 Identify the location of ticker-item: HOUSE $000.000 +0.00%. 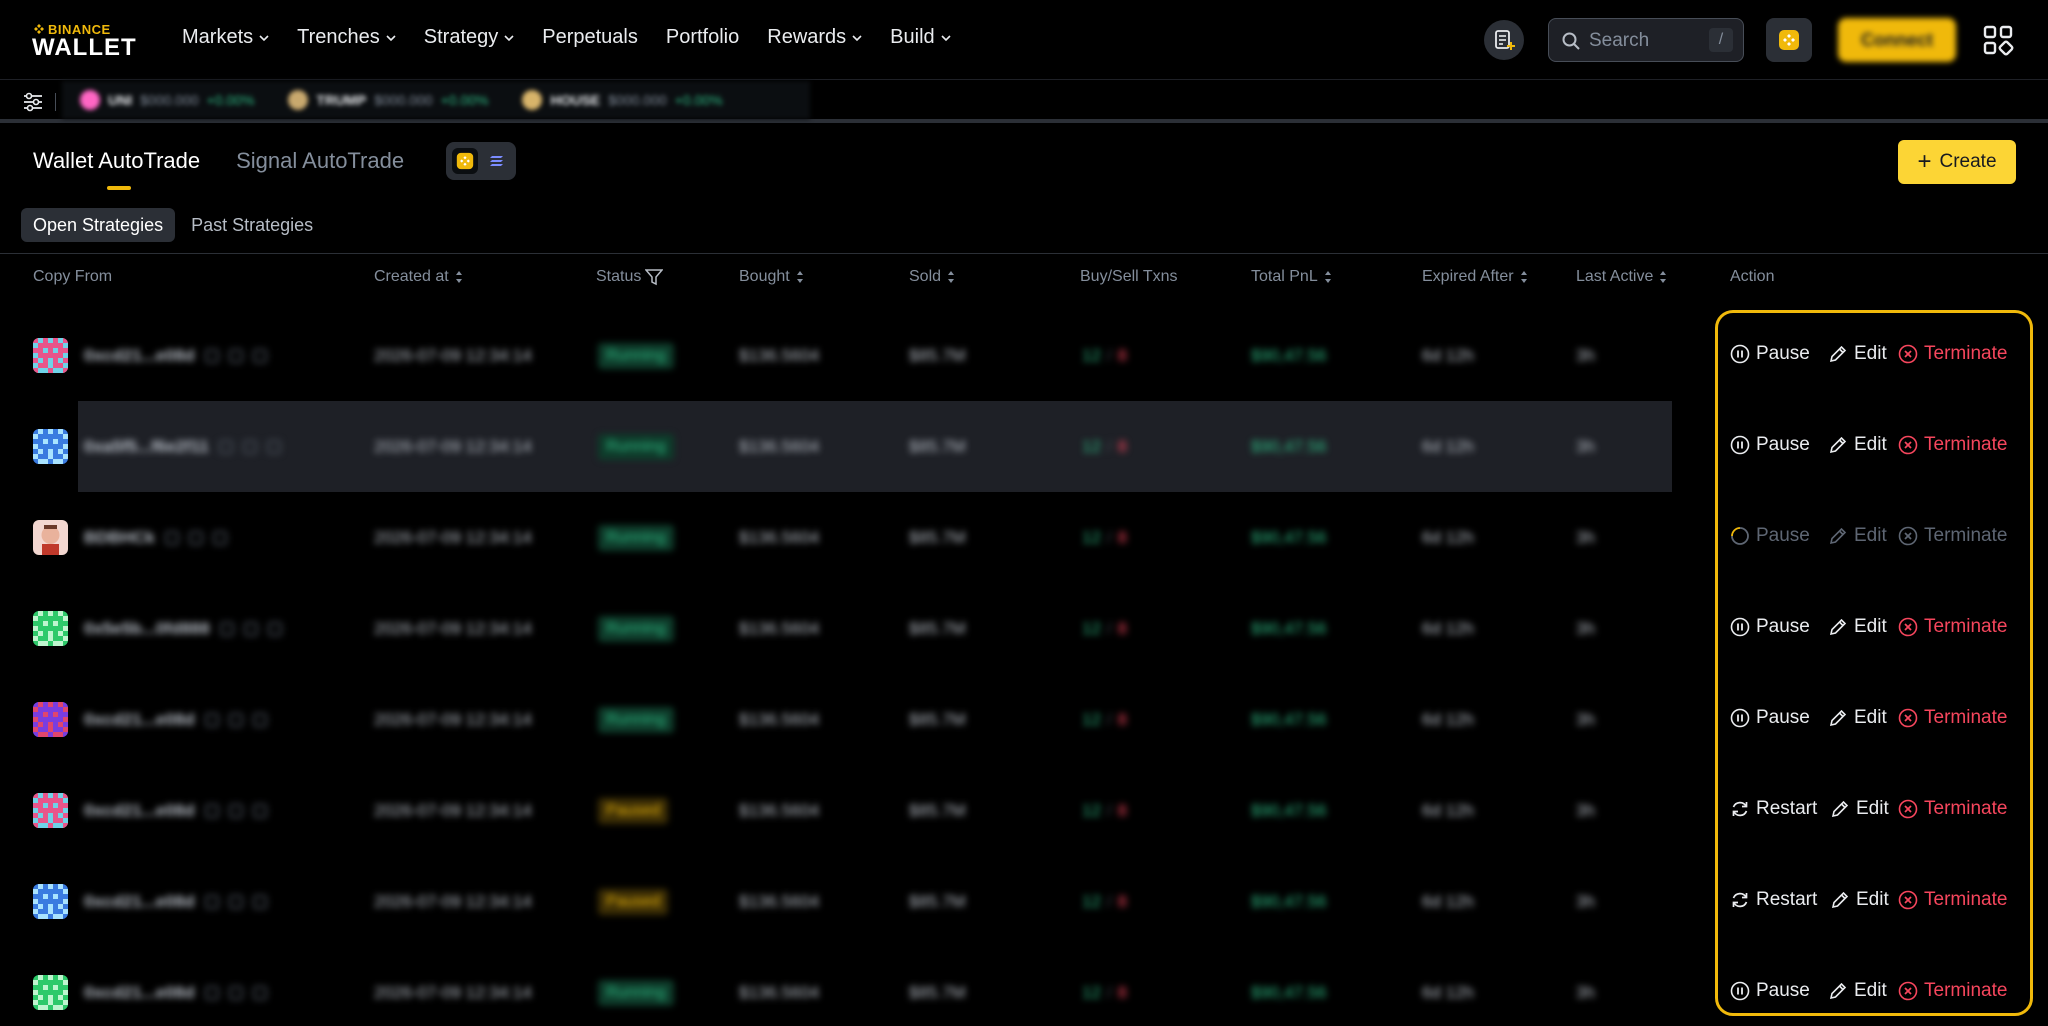
(622, 100).